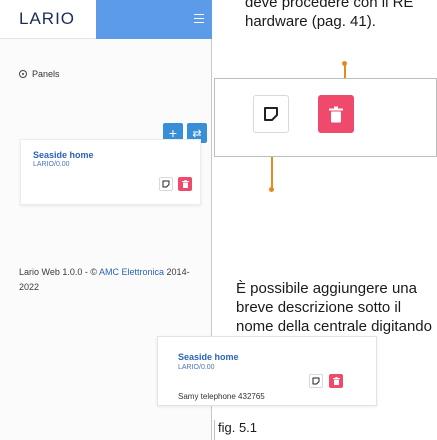  Describe the element at coordinates (63, 155) in the screenshot. I see `panel-name: Seaside home` at that location.